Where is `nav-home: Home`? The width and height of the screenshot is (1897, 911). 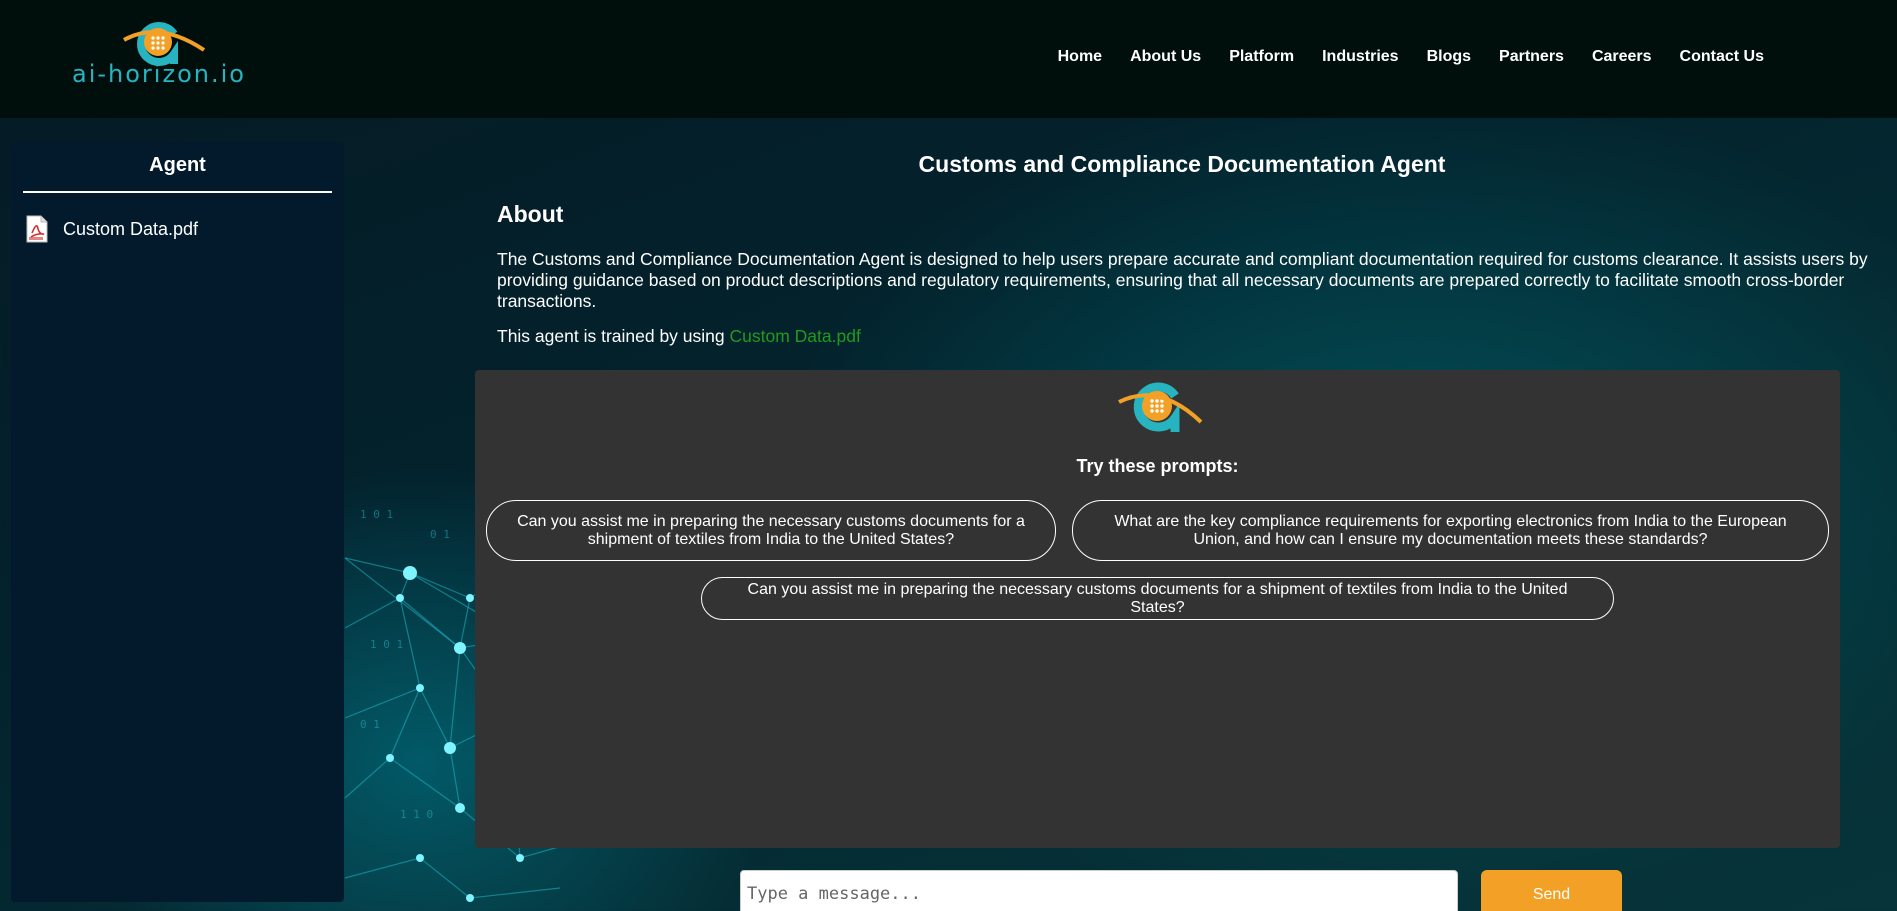 nav-home: Home is located at coordinates (1080, 57).